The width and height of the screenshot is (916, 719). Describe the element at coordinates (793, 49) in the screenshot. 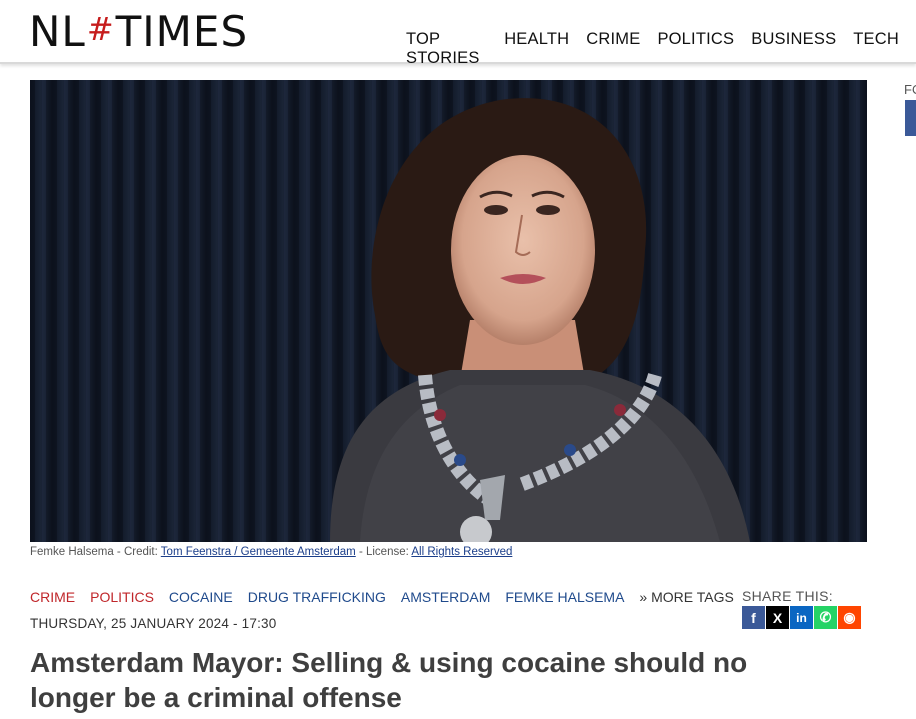

I see `nav-business: BUSINESS` at that location.